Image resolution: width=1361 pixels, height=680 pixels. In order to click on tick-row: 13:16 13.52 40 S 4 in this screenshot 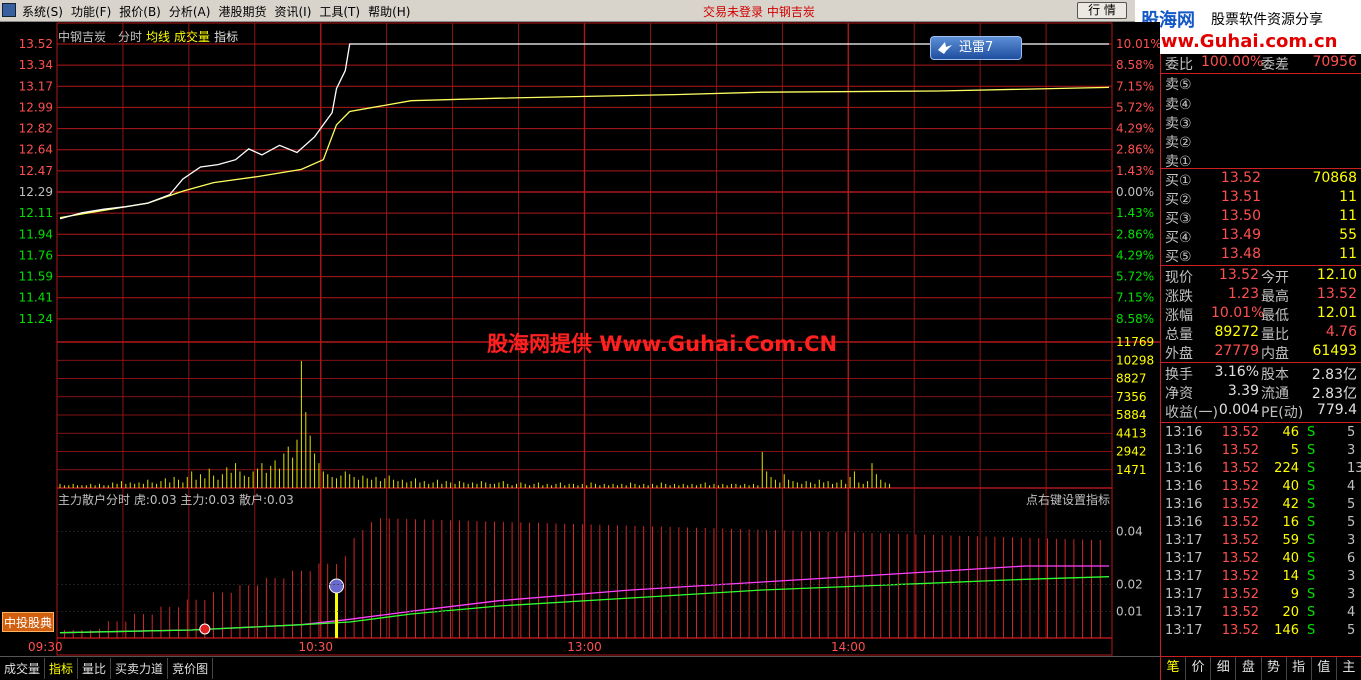, I will do `click(1261, 488)`.